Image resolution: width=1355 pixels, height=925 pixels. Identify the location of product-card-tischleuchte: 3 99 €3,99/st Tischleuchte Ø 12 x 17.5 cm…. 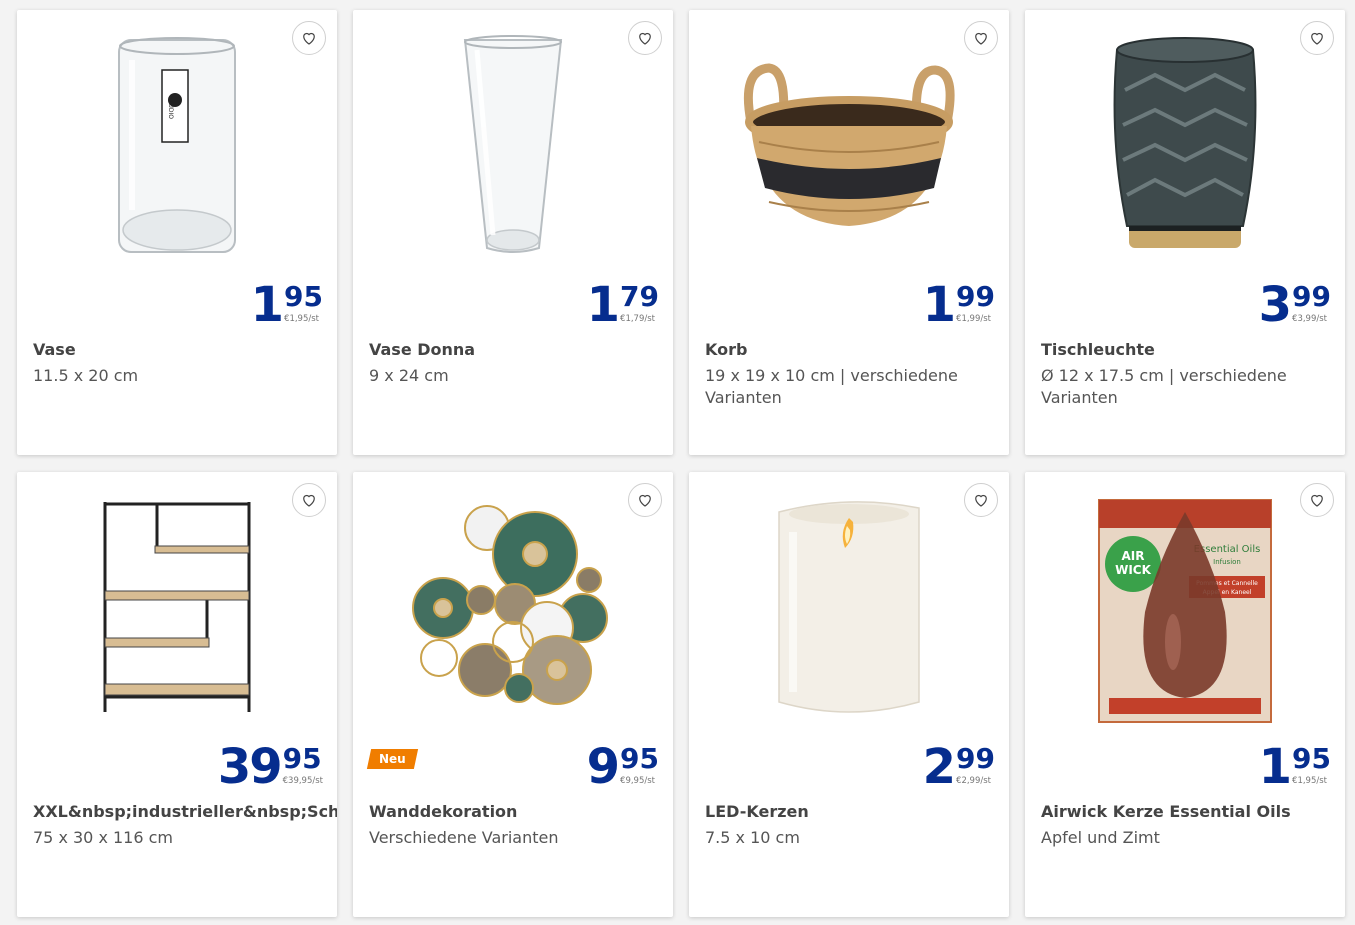
(1185, 232).